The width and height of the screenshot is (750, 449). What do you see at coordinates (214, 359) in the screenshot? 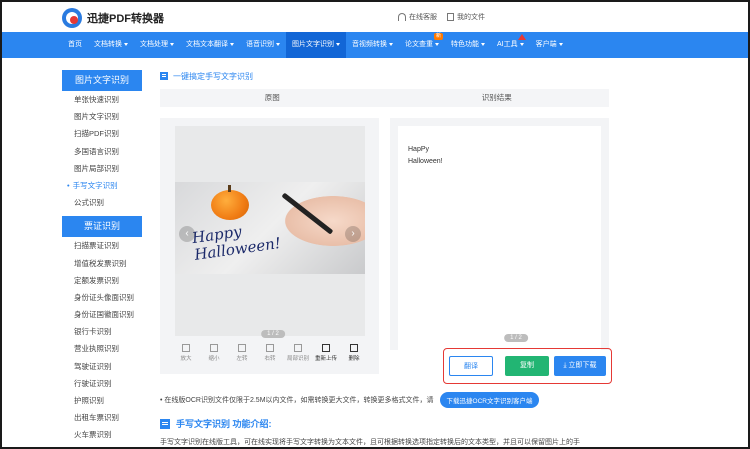
I see `tool-label: 缩小` at bounding box center [214, 359].